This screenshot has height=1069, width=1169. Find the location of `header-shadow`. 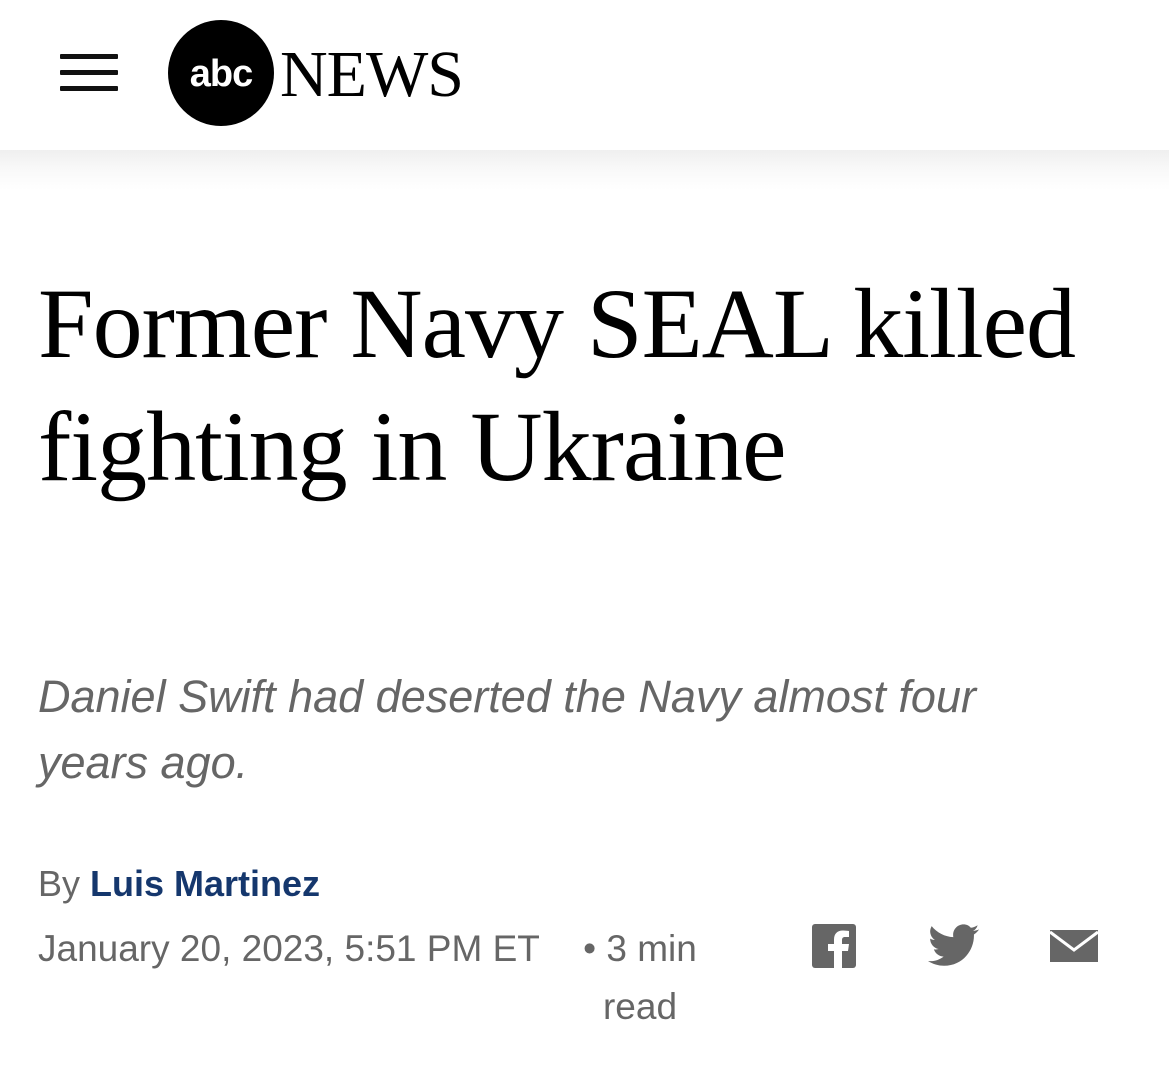

header-shadow is located at coordinates (584, 170).